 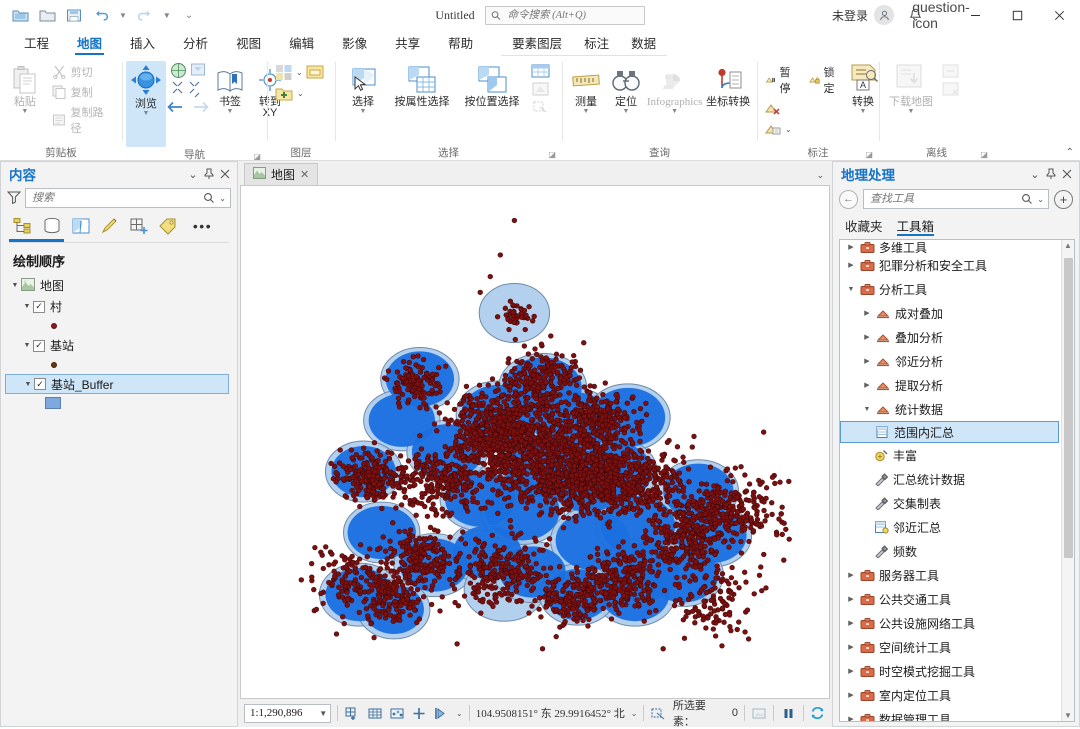 I want to click on contents-pin-icon, so click(x=209, y=174).